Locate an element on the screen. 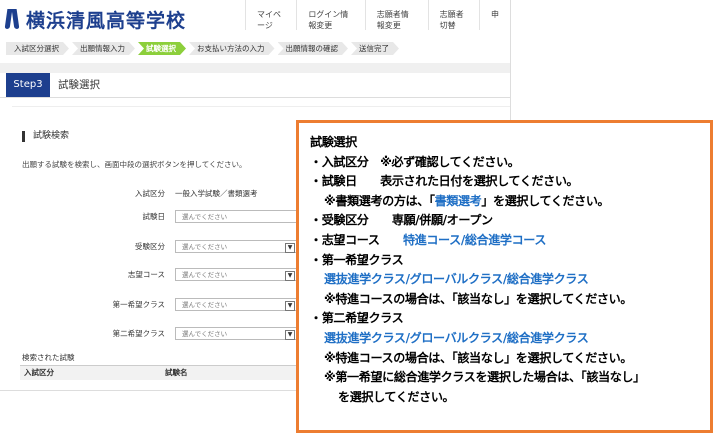  school-logo: 横浜清風高等学校 is located at coordinates (96, 19).